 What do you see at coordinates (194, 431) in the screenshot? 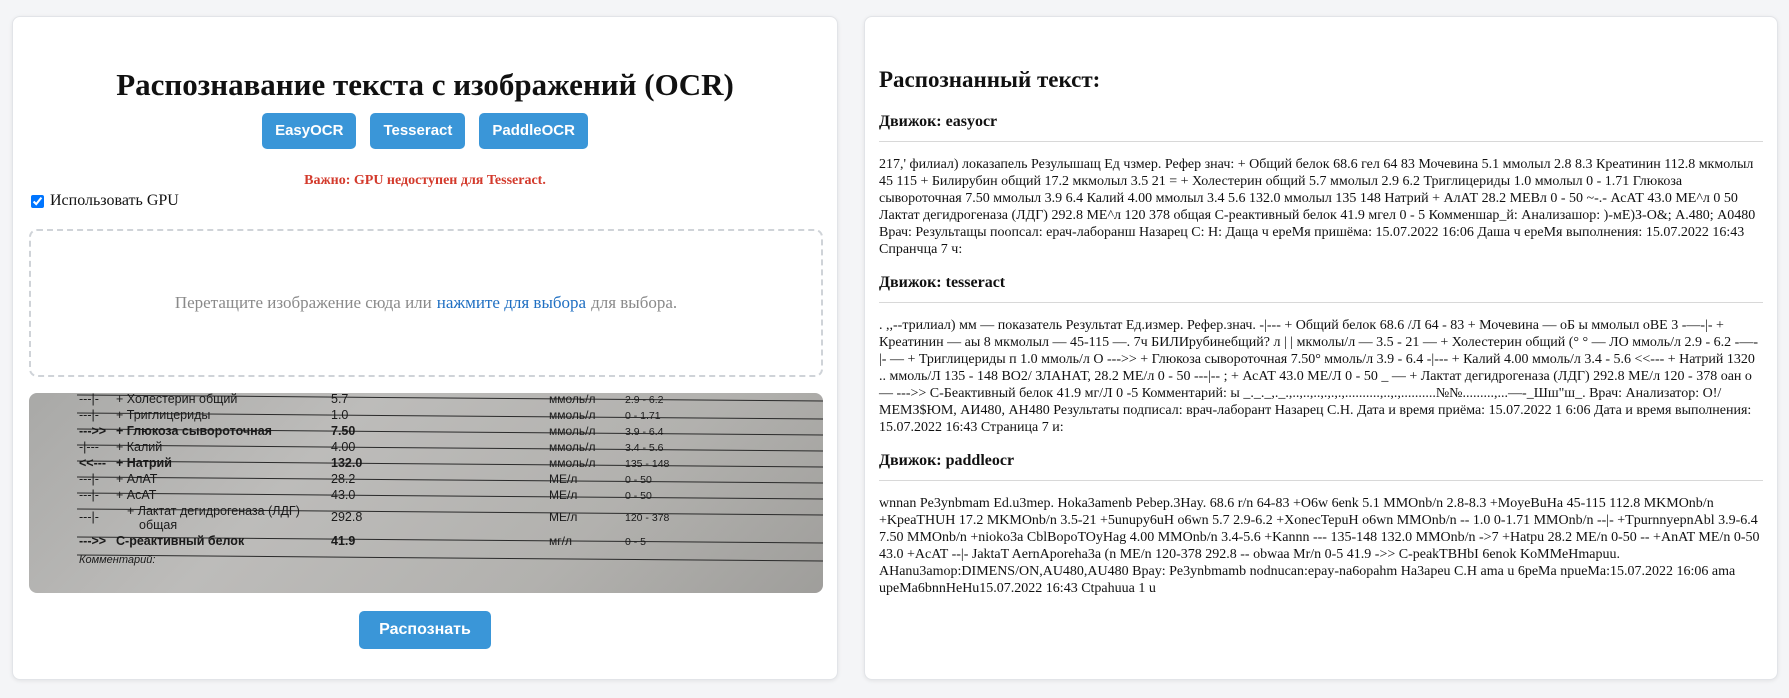
I see `report-test-name: + Глюкоза сывороточная` at bounding box center [194, 431].